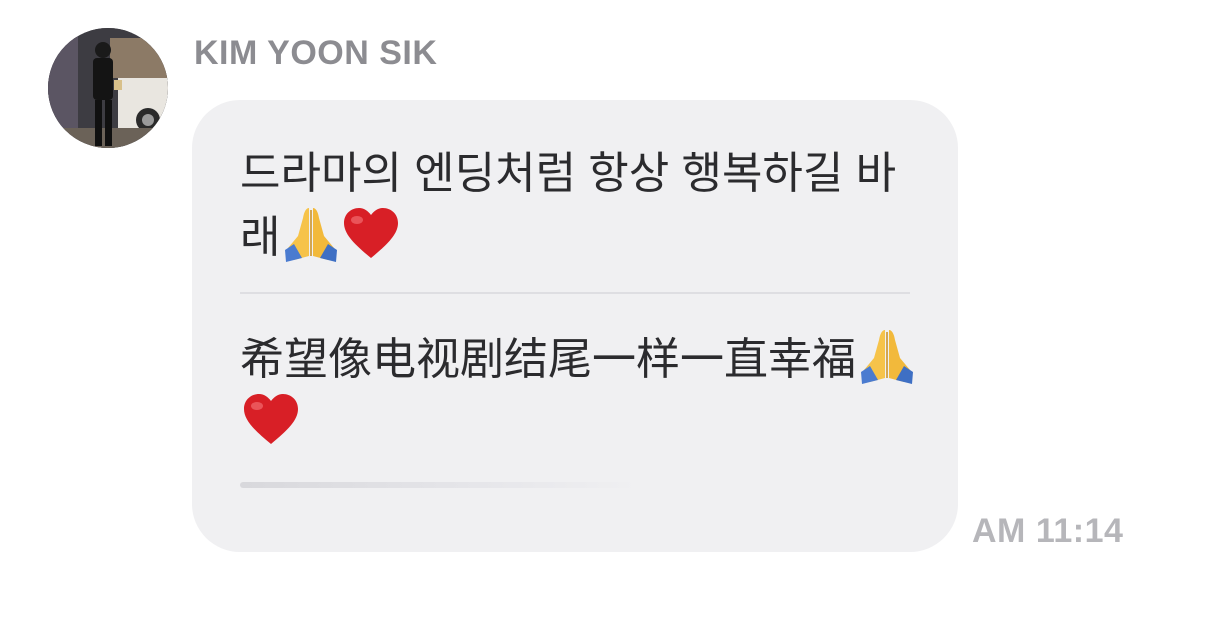 Image resolution: width=1206 pixels, height=640 pixels. I want to click on message-text-korean: 드라마의 엔딩처럼 항상 행복하길 바래, so click(580, 206).